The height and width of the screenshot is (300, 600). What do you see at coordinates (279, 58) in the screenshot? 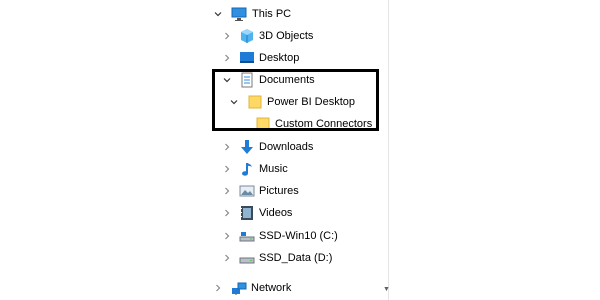
I see `tree-item-desktop: Desktop` at bounding box center [279, 58].